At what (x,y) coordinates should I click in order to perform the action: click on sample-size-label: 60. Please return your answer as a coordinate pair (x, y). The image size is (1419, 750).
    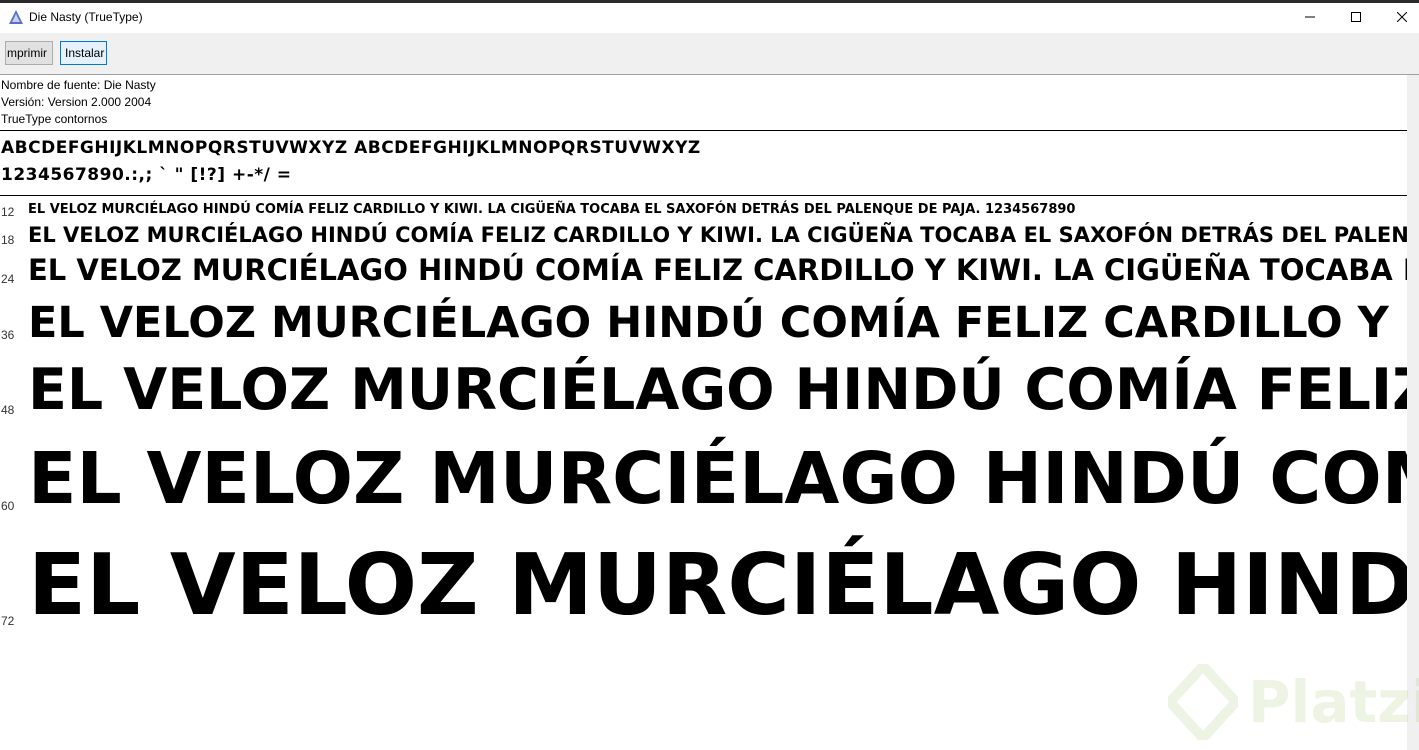
    Looking at the image, I should click on (8, 506).